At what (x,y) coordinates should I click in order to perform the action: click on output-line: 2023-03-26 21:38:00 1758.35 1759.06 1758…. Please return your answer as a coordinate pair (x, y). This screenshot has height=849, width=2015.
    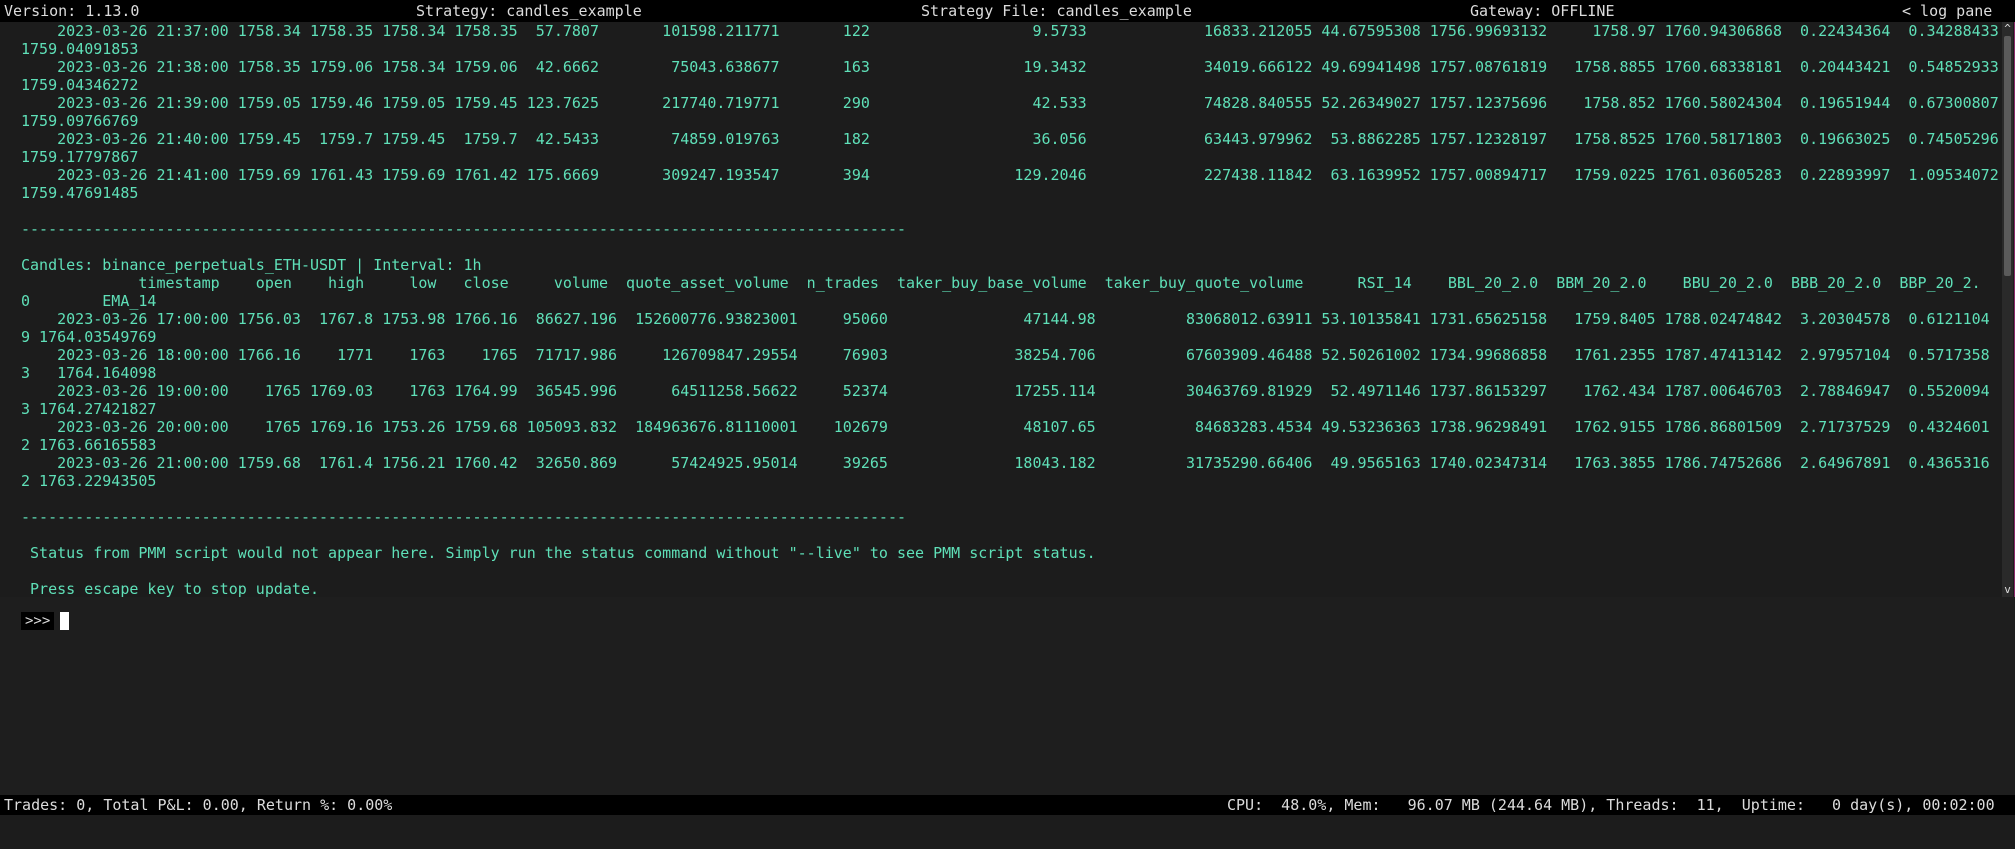
    Looking at the image, I should click on (1010, 67).